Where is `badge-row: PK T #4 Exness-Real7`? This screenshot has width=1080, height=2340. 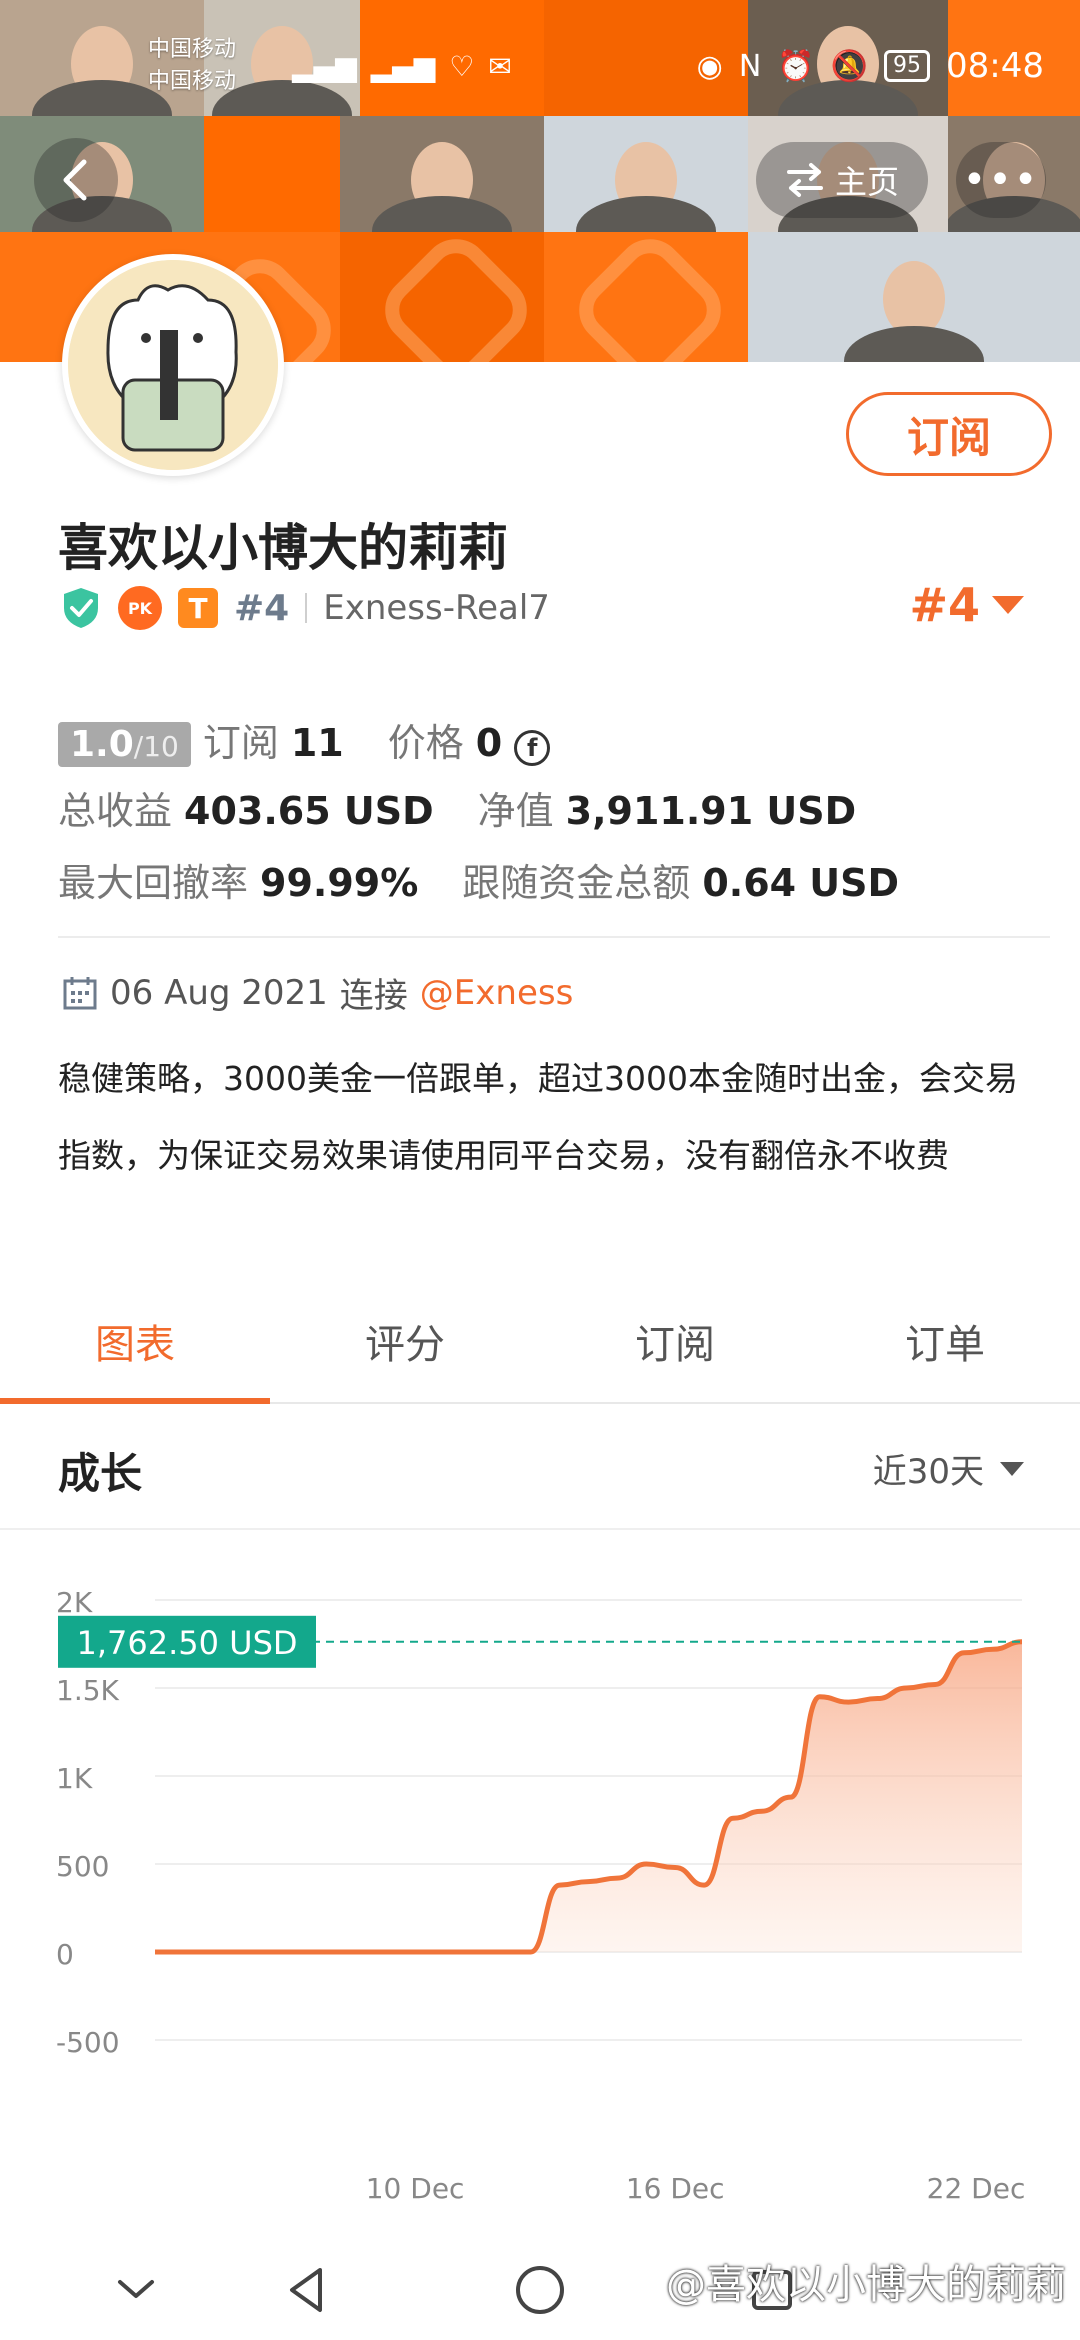
badge-row: PK T #4 Exness-Real7 is located at coordinates (305, 608).